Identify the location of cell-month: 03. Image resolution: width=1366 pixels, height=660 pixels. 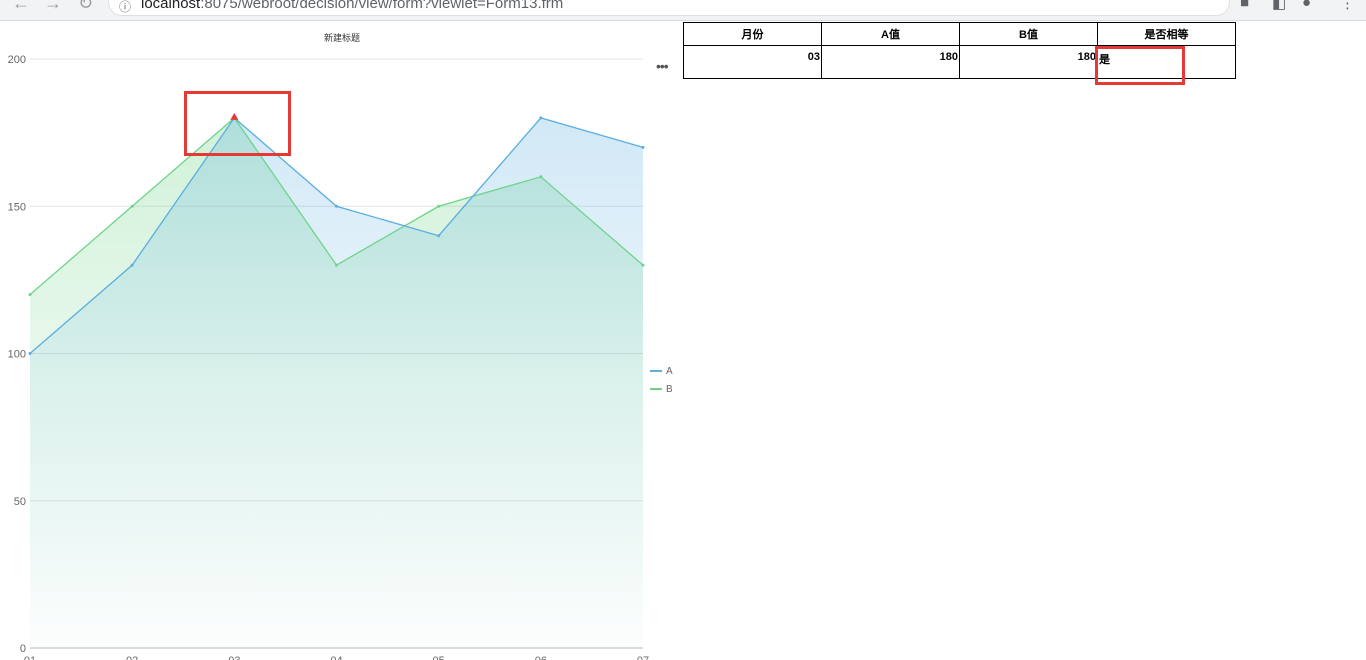
(752, 62).